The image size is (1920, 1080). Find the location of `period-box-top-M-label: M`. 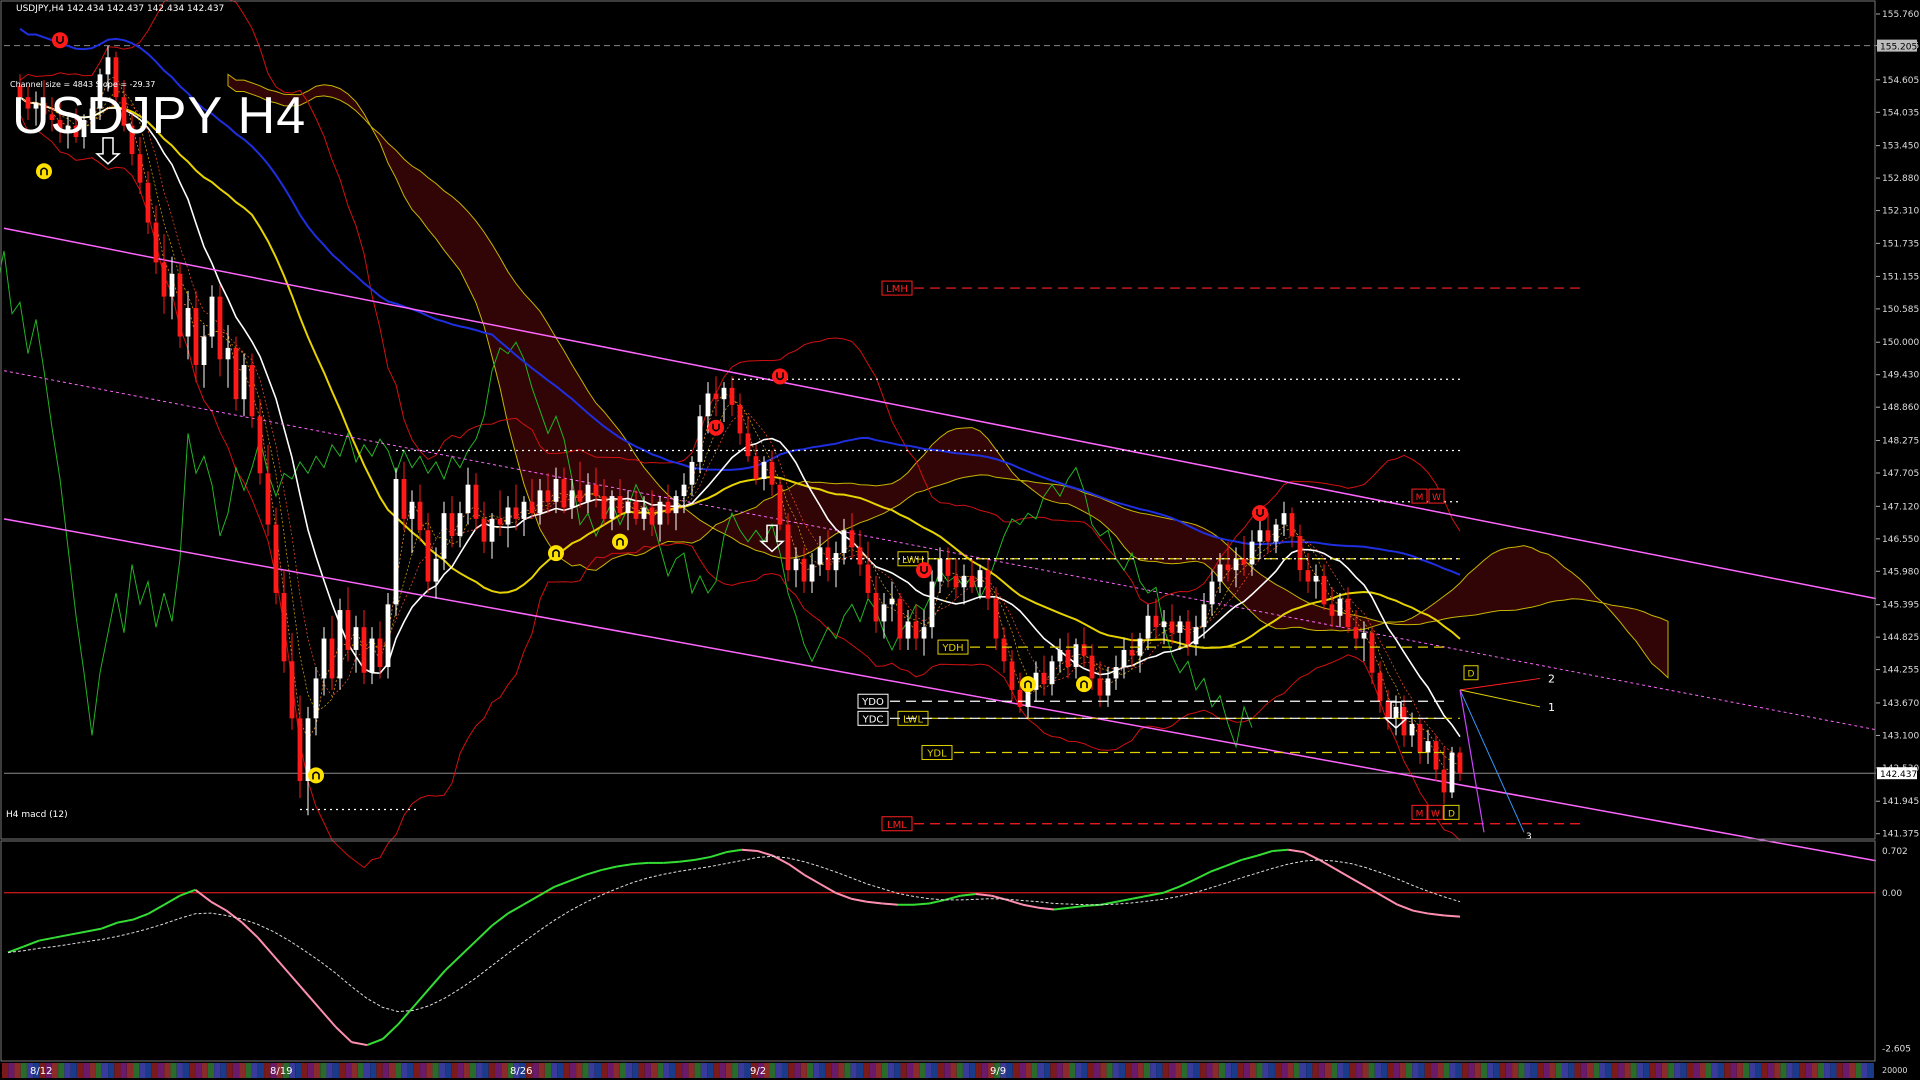

period-box-top-M-label: M is located at coordinates (1420, 498).